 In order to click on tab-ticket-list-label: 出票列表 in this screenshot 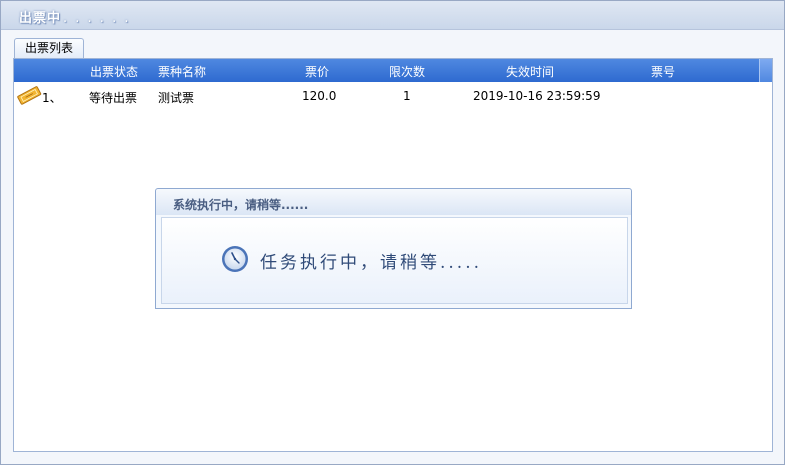, I will do `click(48, 48)`.